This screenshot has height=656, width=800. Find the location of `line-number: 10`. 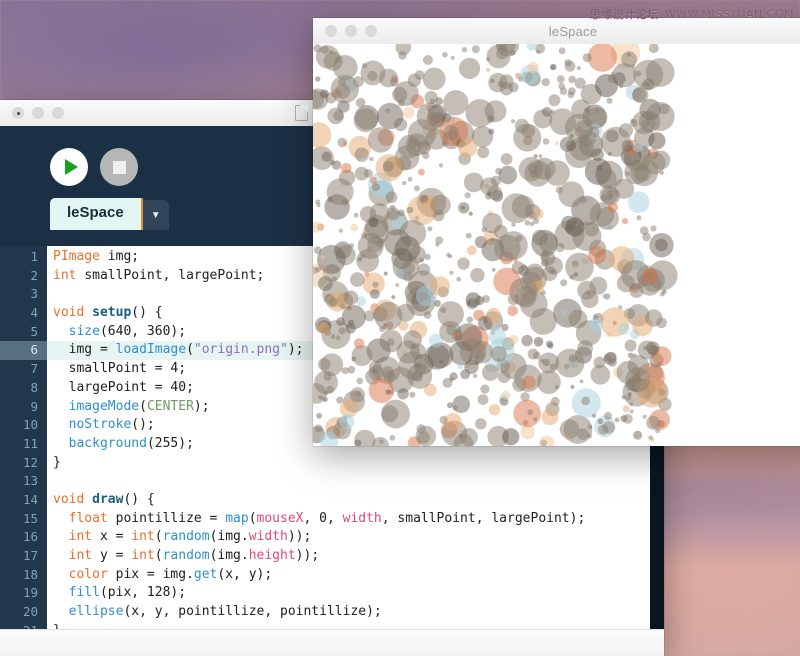

line-number: 10 is located at coordinates (30, 425).